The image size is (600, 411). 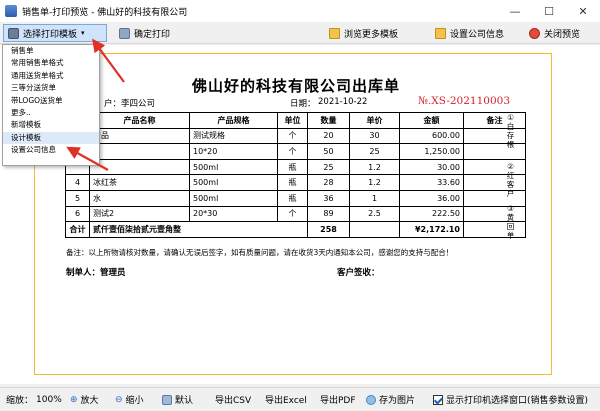 I want to click on product-spec: 20*30, so click(x=233, y=214).